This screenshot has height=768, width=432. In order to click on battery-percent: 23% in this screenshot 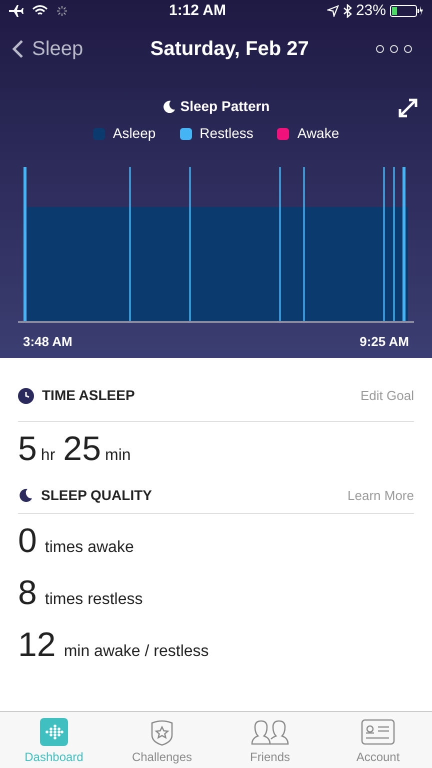, I will do `click(371, 10)`.